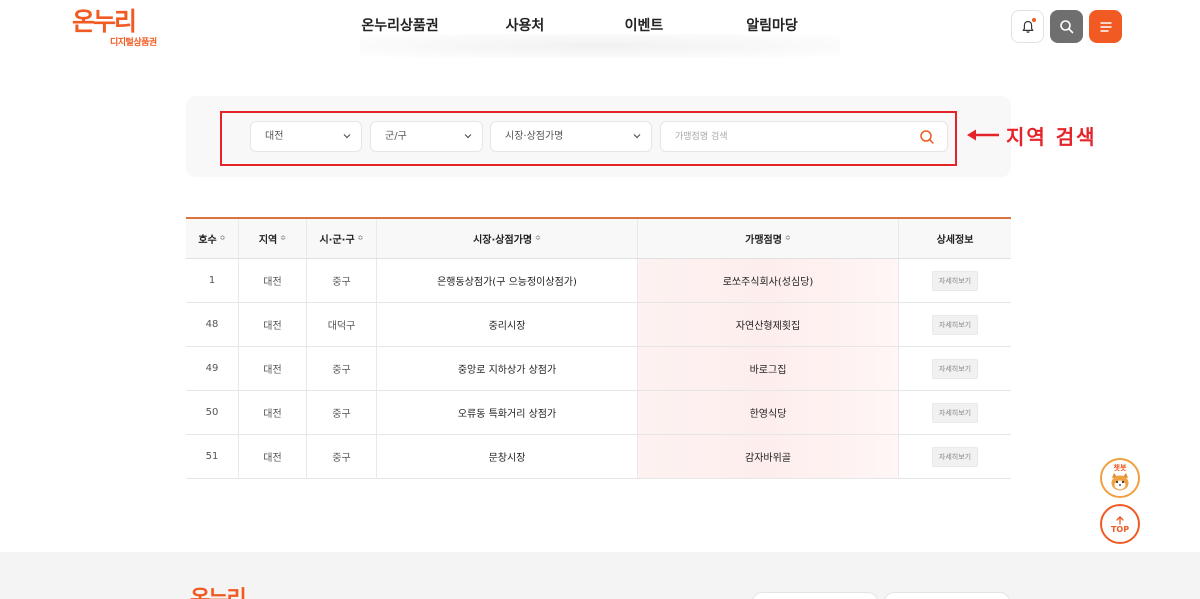 This screenshot has height=599, width=1200. Describe the element at coordinates (768, 324) in the screenshot. I see `cell-store: 자연산형제횟집` at that location.